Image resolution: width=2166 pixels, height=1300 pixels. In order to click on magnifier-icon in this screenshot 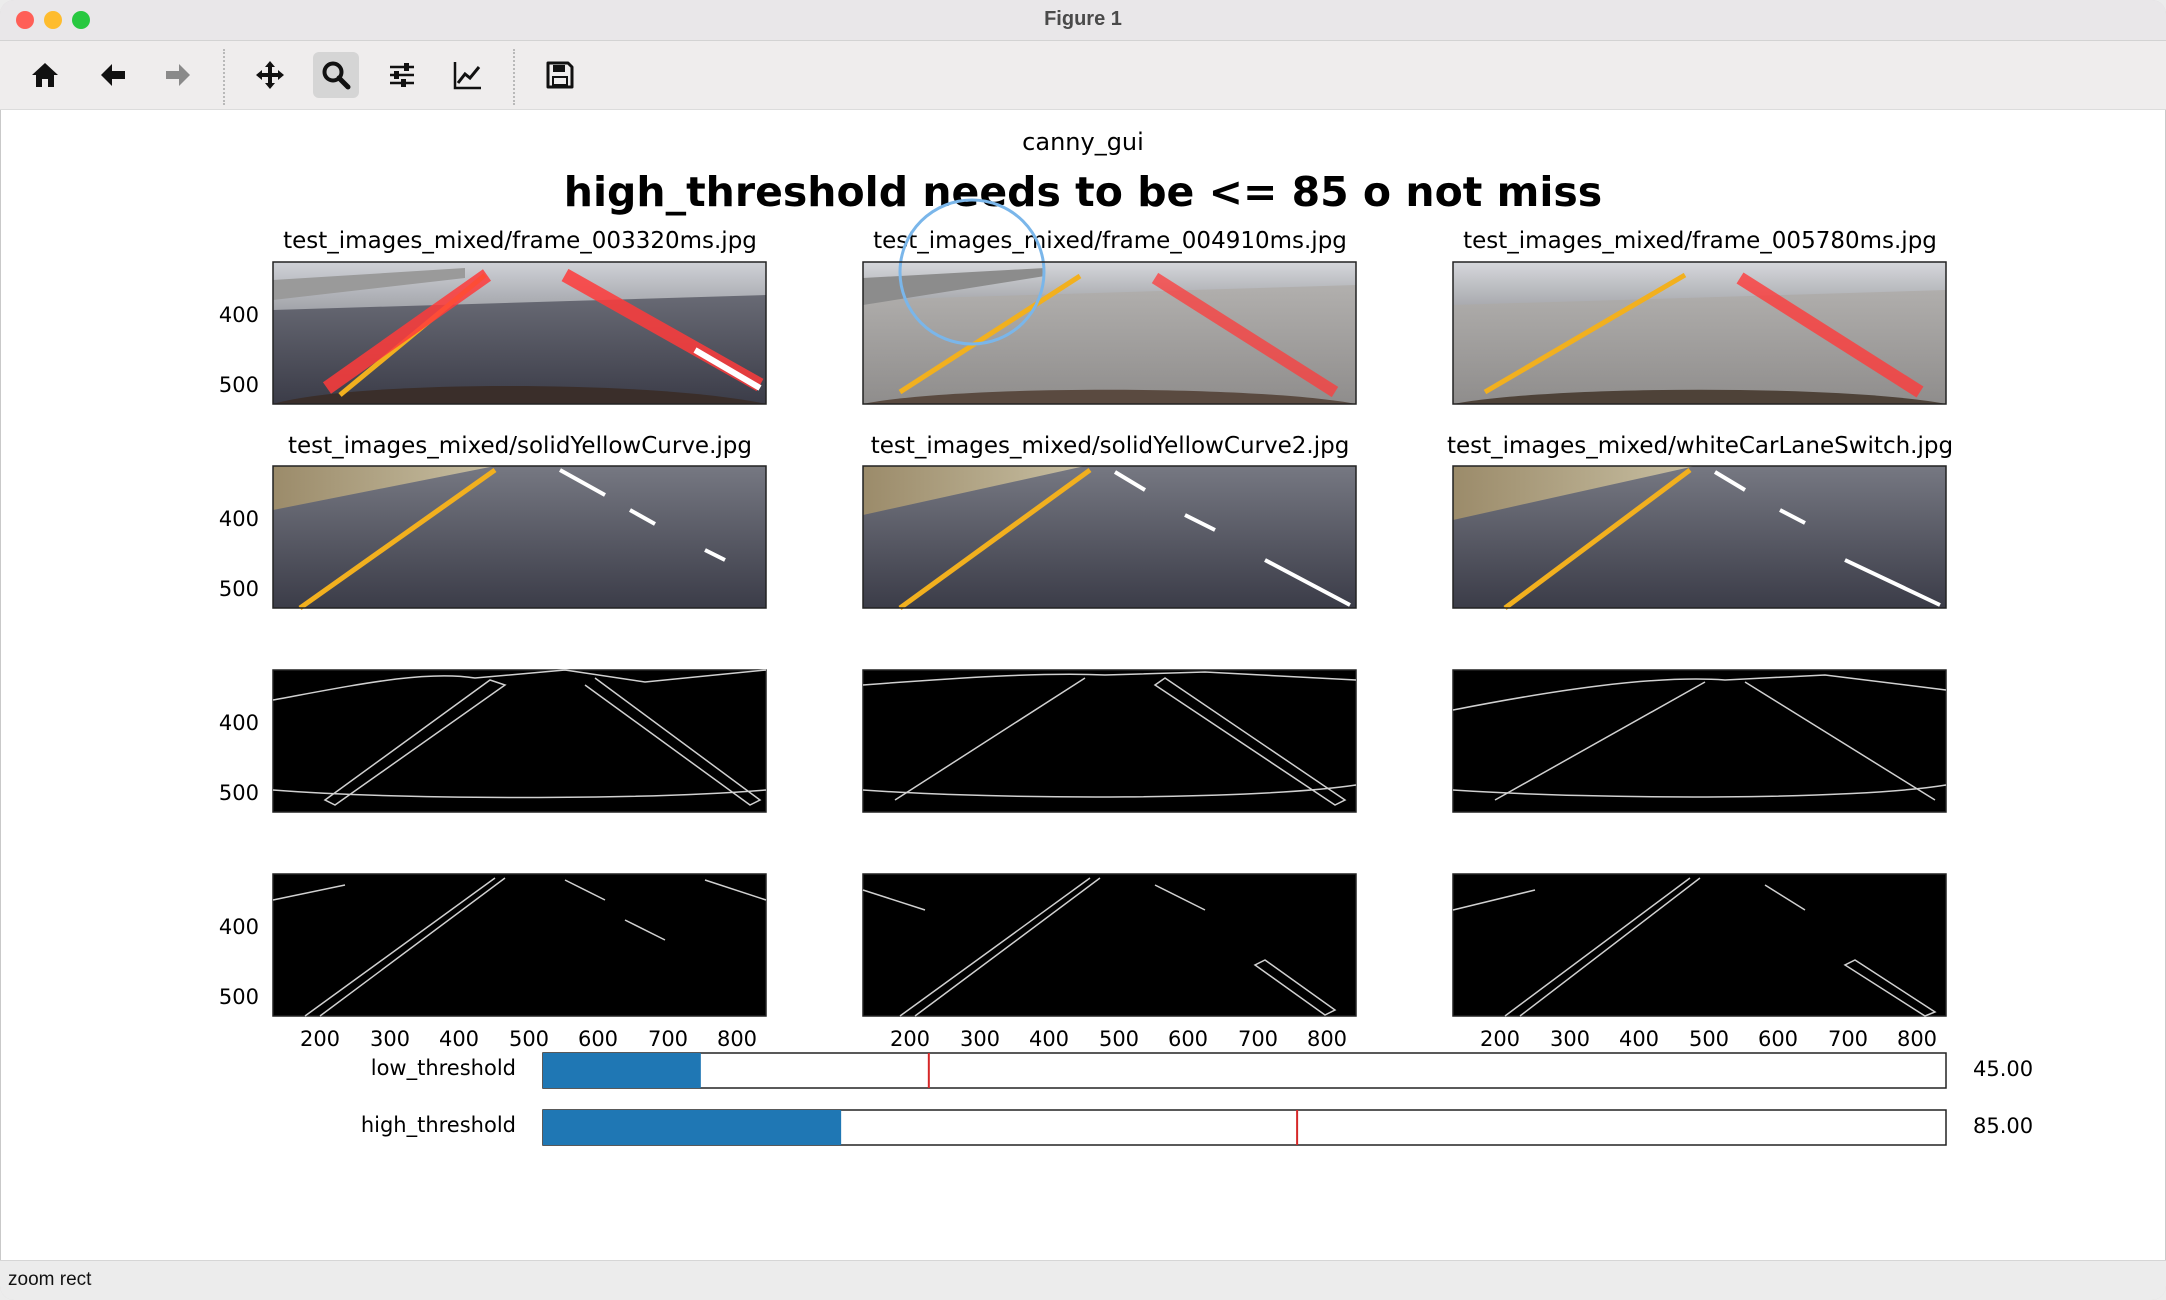, I will do `click(336, 75)`.